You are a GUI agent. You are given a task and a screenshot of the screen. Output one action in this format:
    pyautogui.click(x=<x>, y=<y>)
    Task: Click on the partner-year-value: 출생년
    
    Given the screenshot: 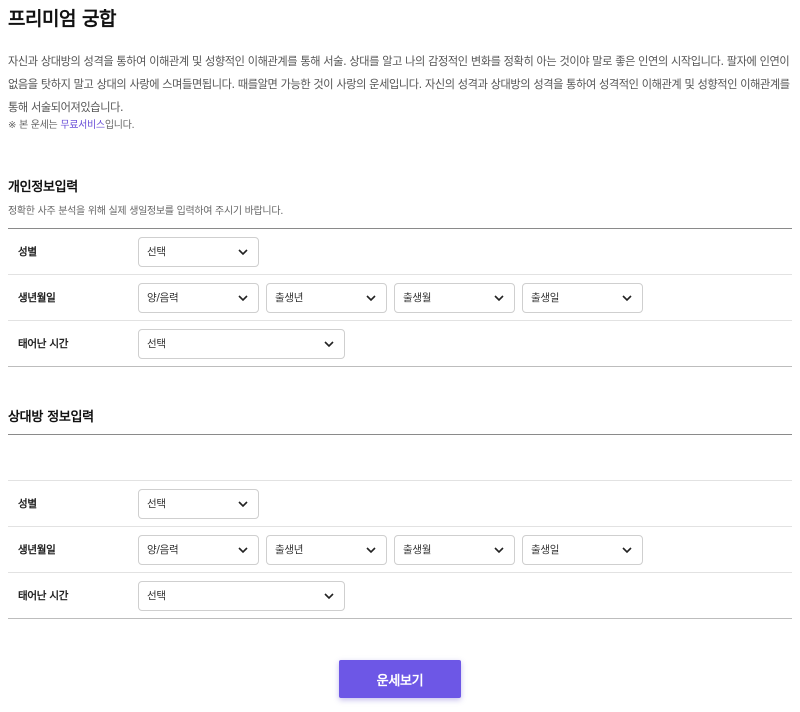 What is the action you would take?
    pyautogui.click(x=289, y=550)
    